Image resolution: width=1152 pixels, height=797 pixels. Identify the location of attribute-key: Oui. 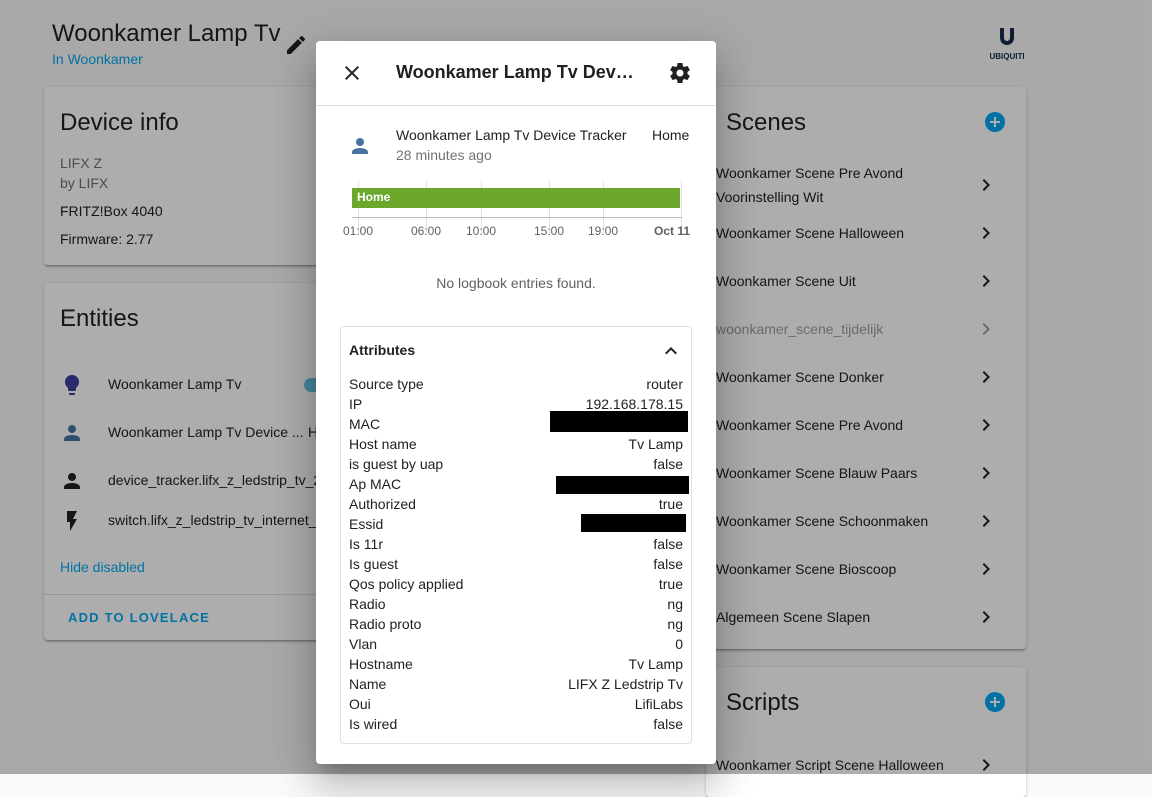
(360, 704).